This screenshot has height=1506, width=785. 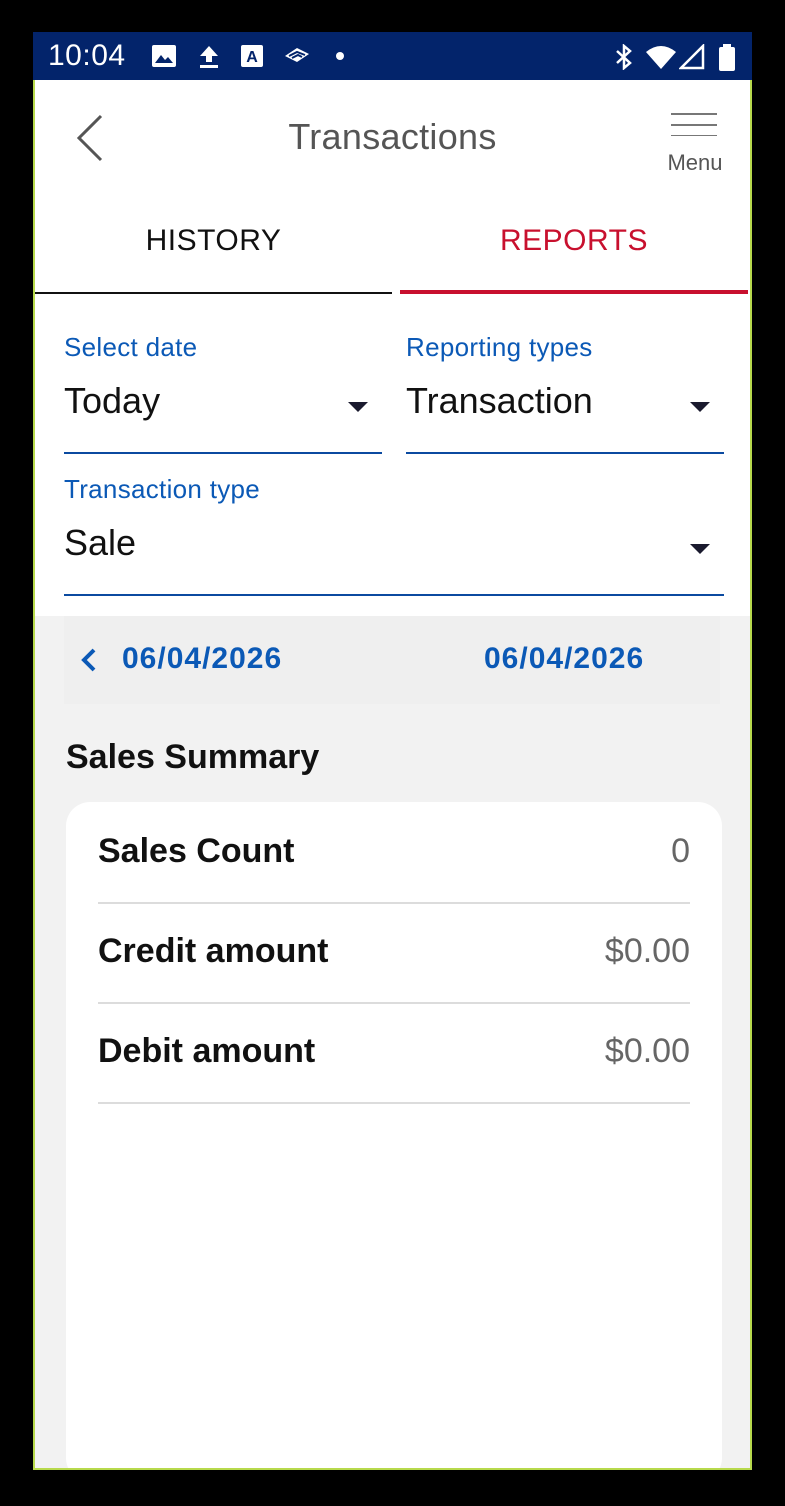 I want to click on chevron-left-icon, so click(x=89, y=660).